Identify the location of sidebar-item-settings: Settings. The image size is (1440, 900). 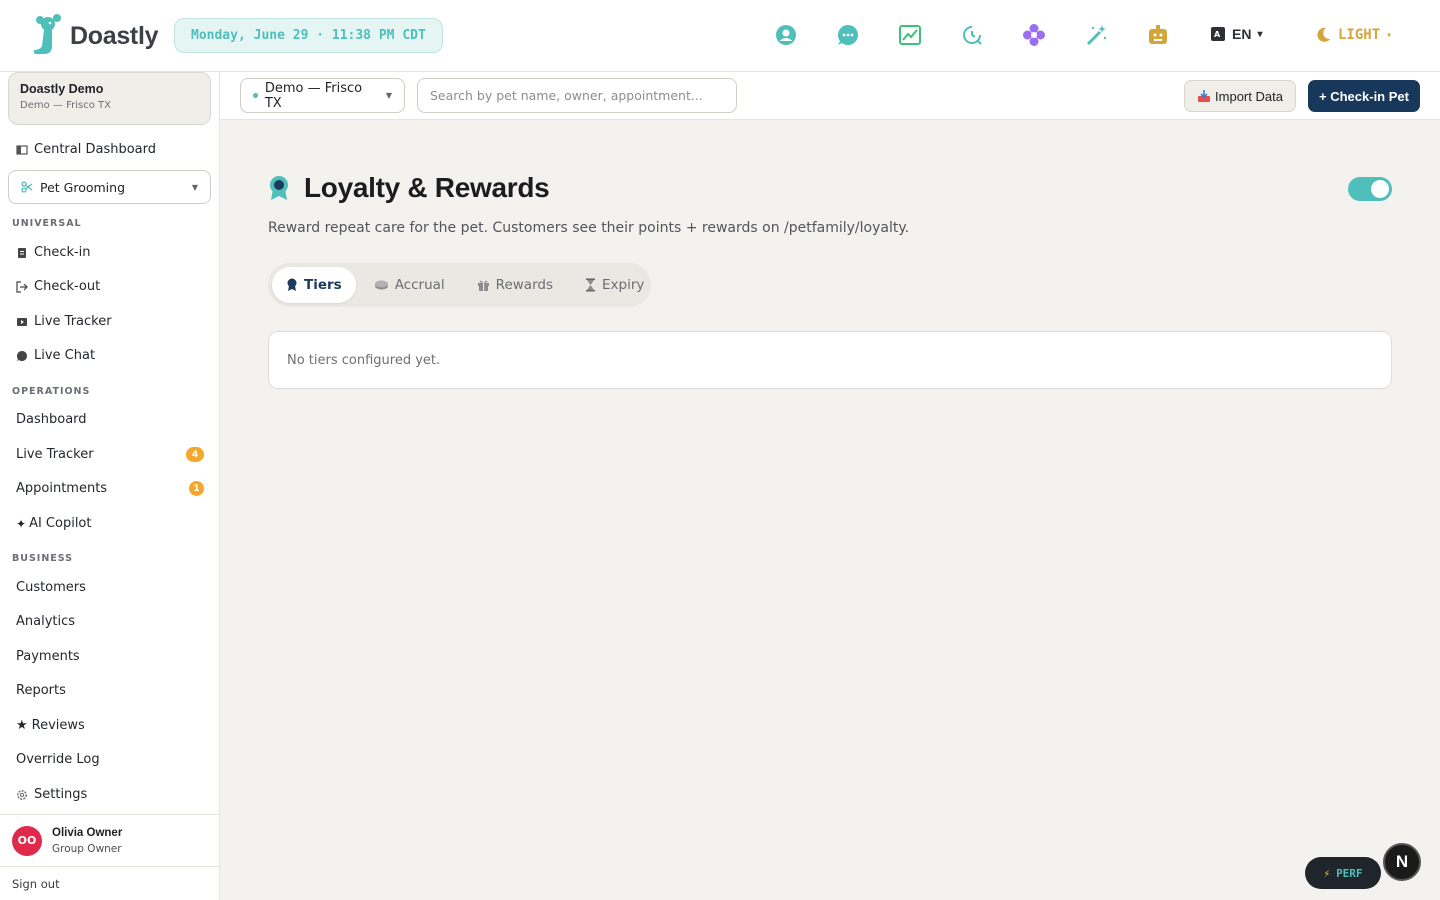
(51, 794).